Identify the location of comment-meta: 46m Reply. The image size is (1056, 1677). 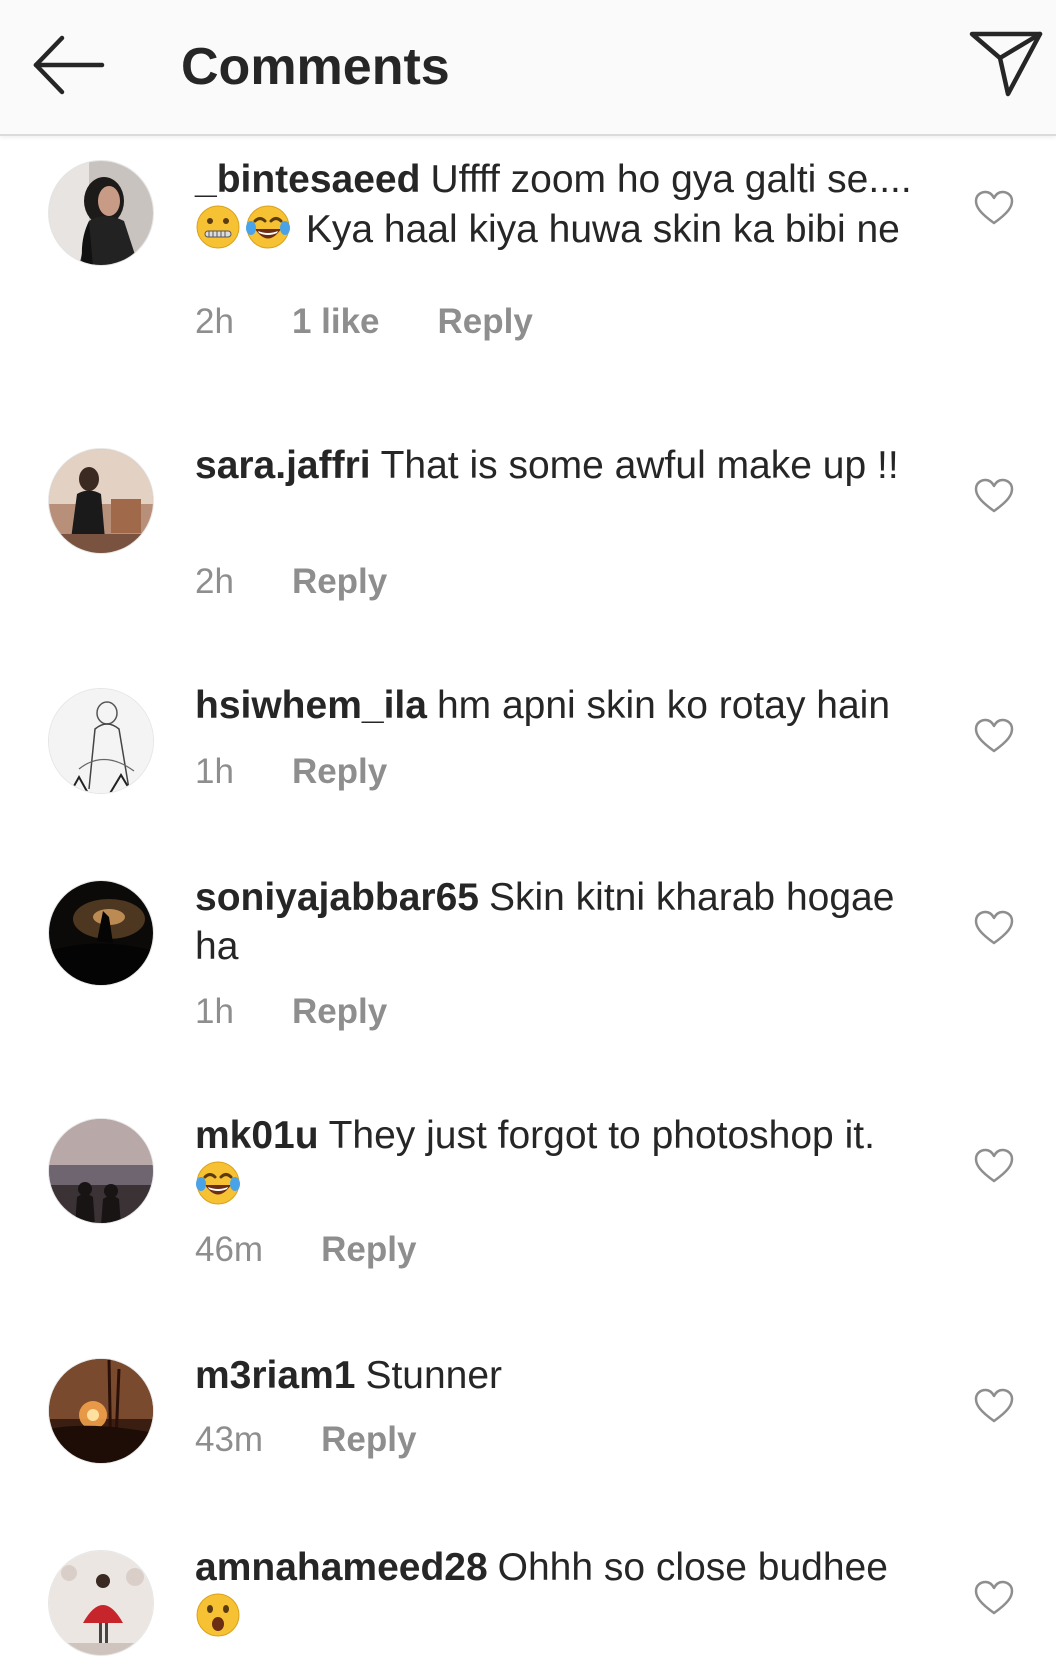
(305, 1250).